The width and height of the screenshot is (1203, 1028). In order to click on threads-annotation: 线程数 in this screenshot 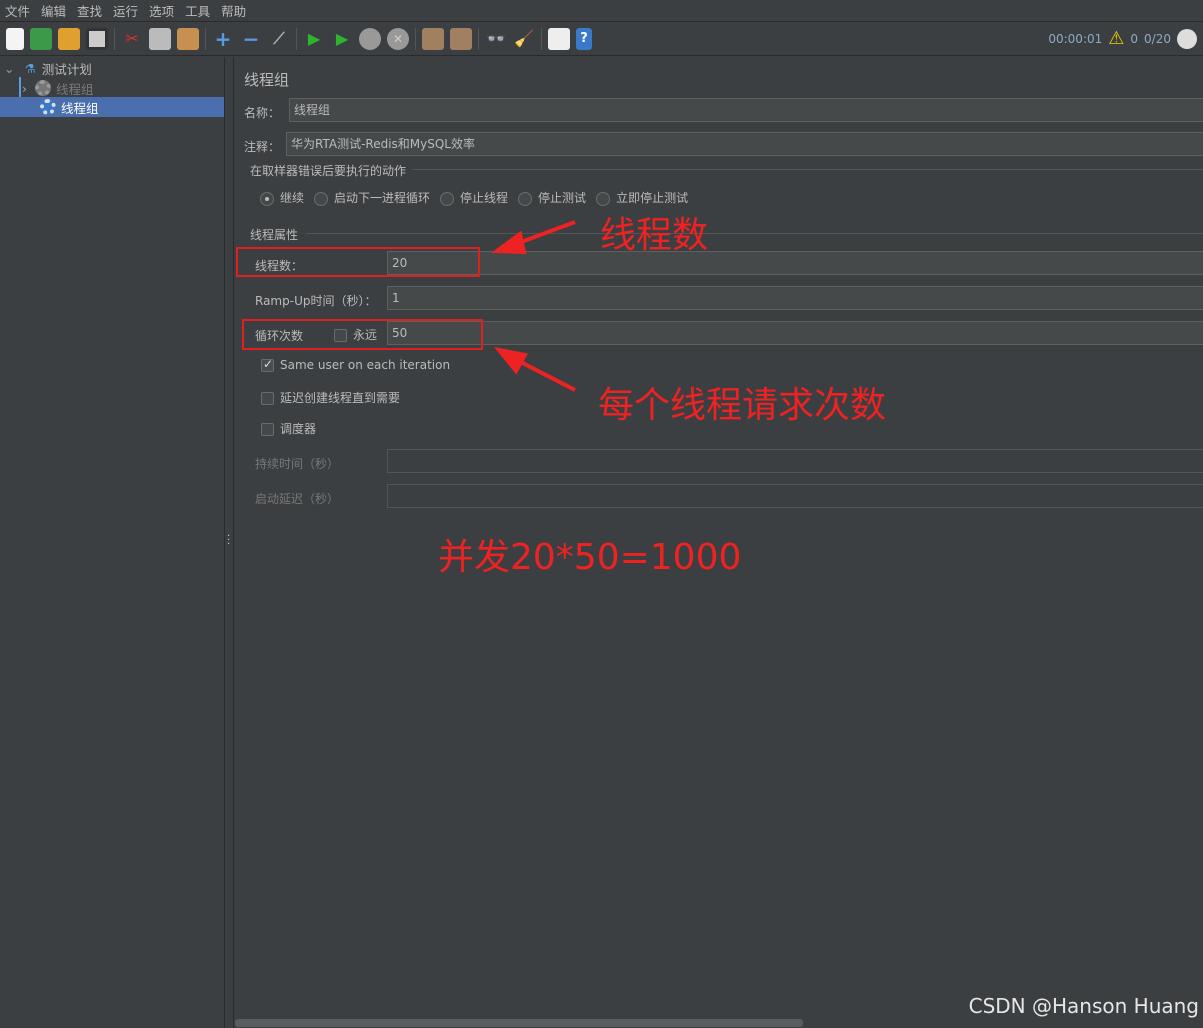, I will do `click(654, 235)`.